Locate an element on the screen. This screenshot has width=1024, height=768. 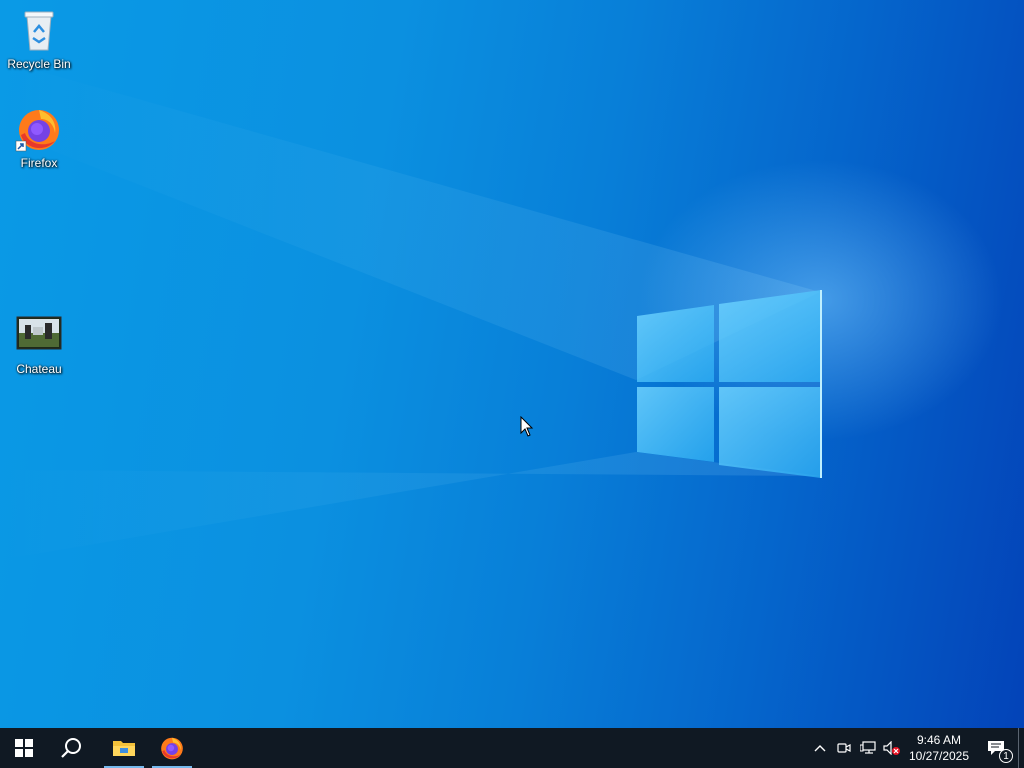
search-icon is located at coordinates (71, 748).